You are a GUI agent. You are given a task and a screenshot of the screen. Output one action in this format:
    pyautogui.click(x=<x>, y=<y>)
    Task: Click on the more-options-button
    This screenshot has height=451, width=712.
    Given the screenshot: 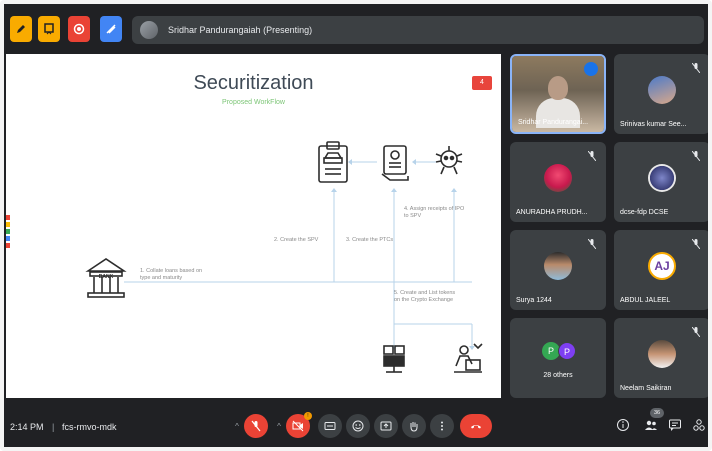 What is the action you would take?
    pyautogui.click(x=442, y=426)
    